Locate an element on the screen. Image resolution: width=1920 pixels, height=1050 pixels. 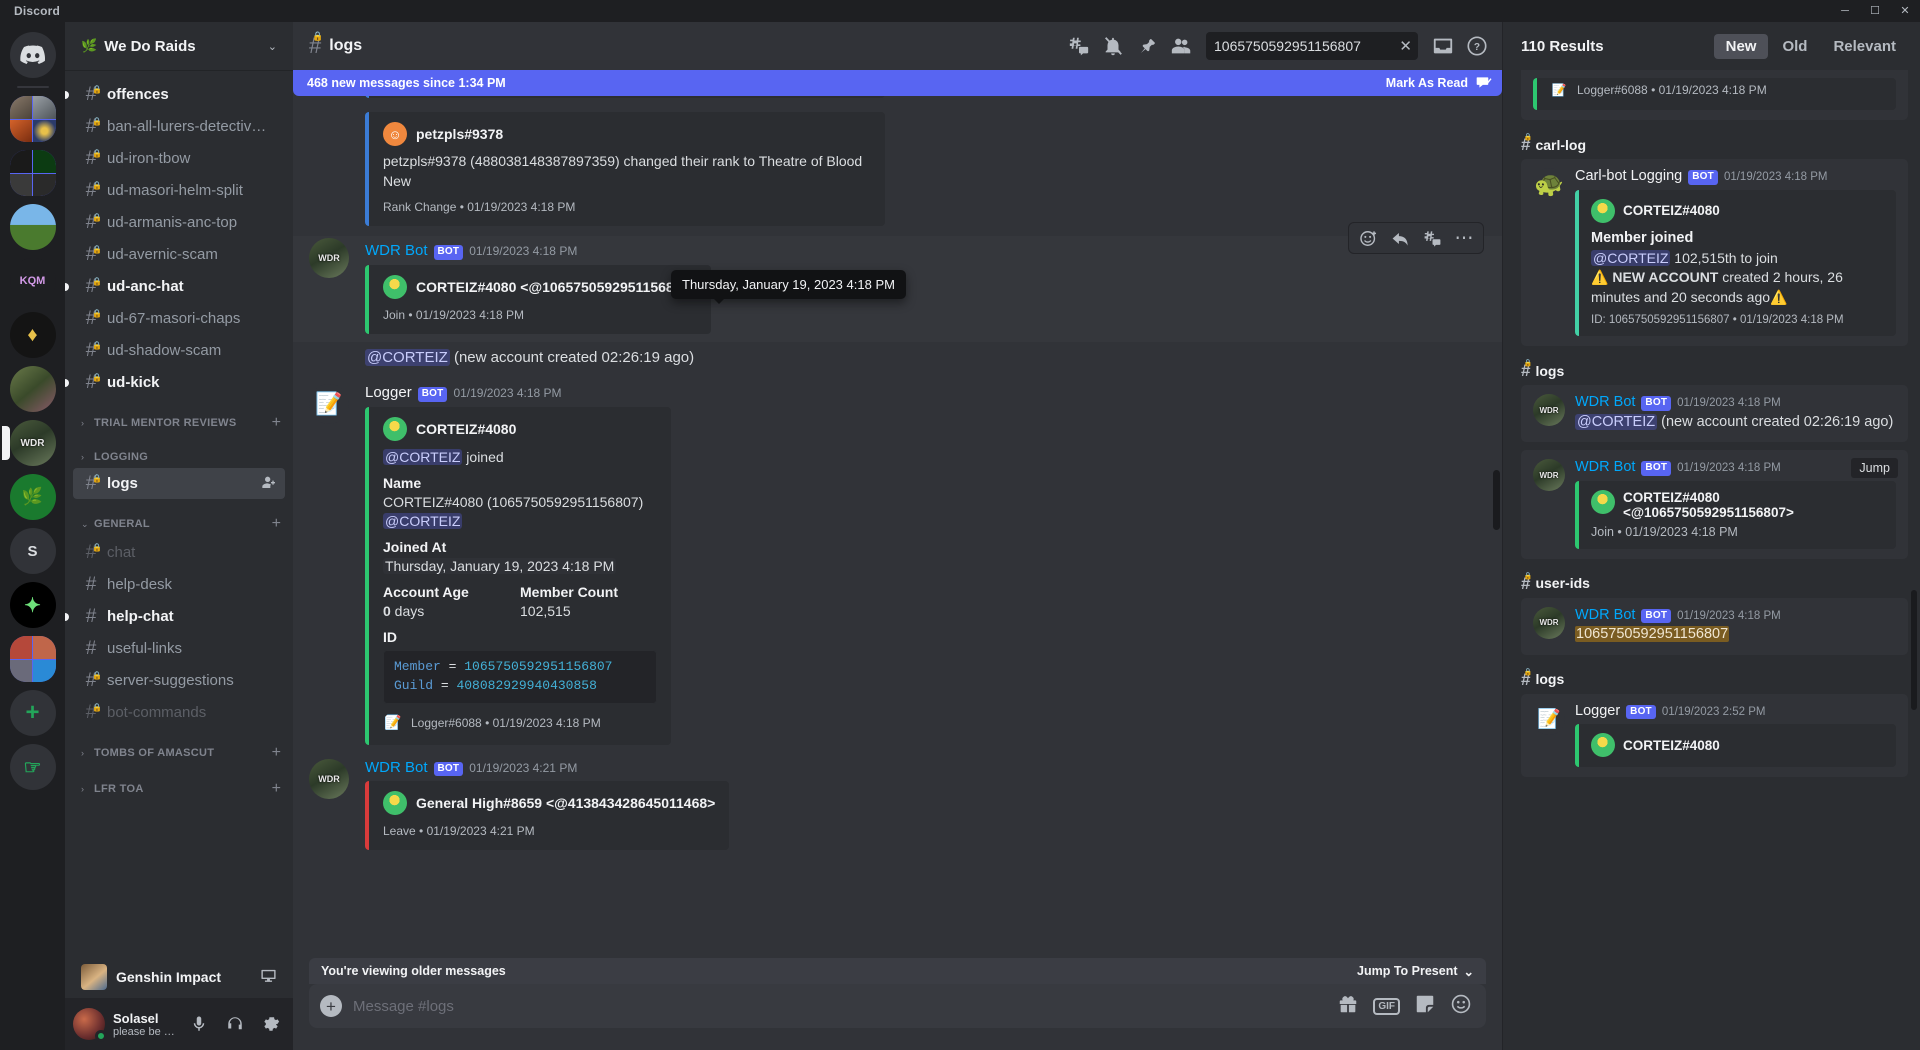
add-reaction-icon is located at coordinates (1368, 238).